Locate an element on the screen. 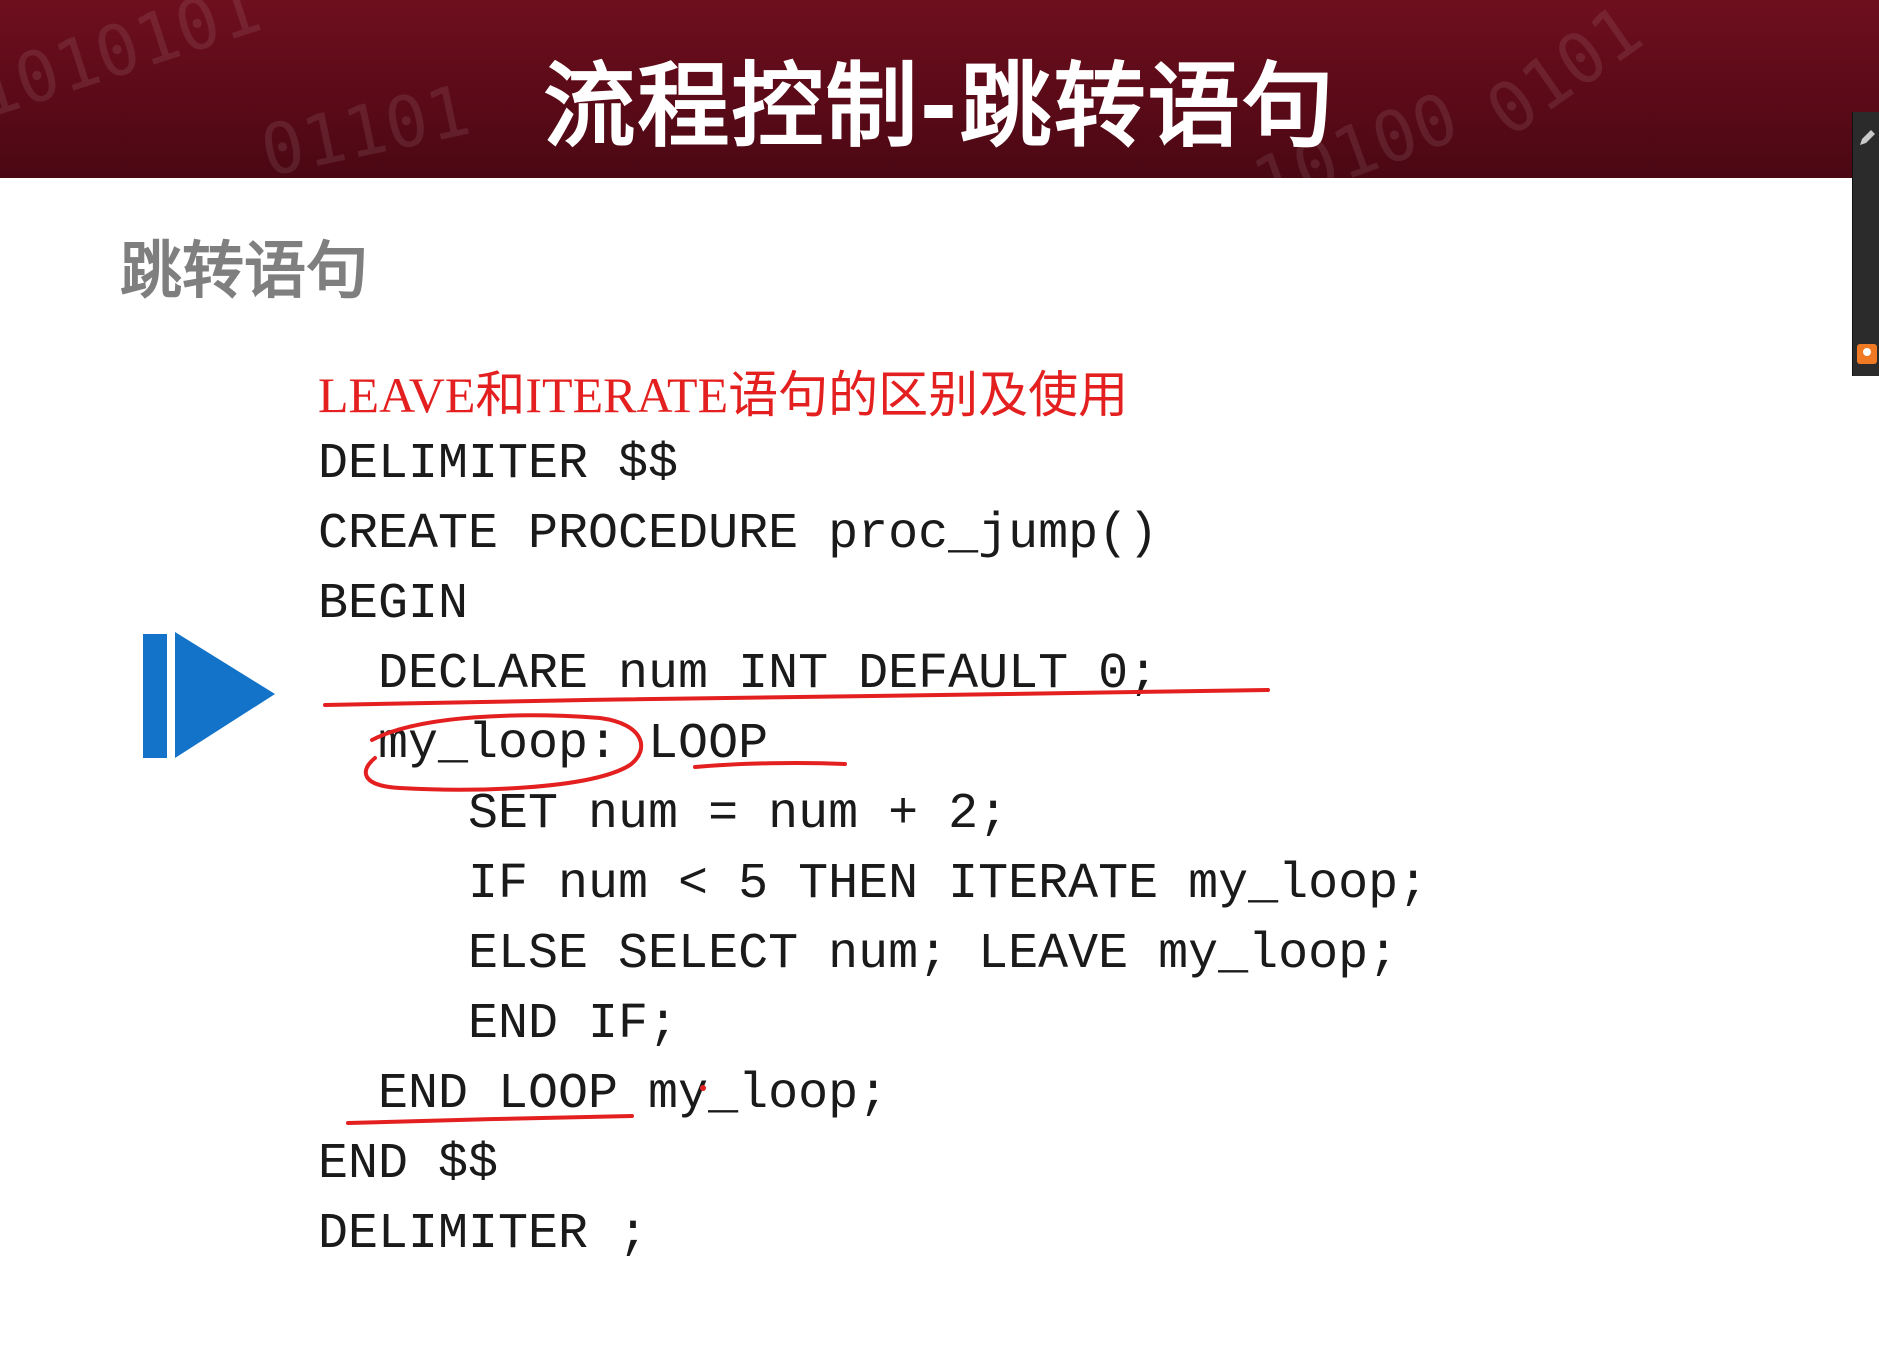 The height and width of the screenshot is (1345, 1879). play-forward-icon is located at coordinates (209, 696).